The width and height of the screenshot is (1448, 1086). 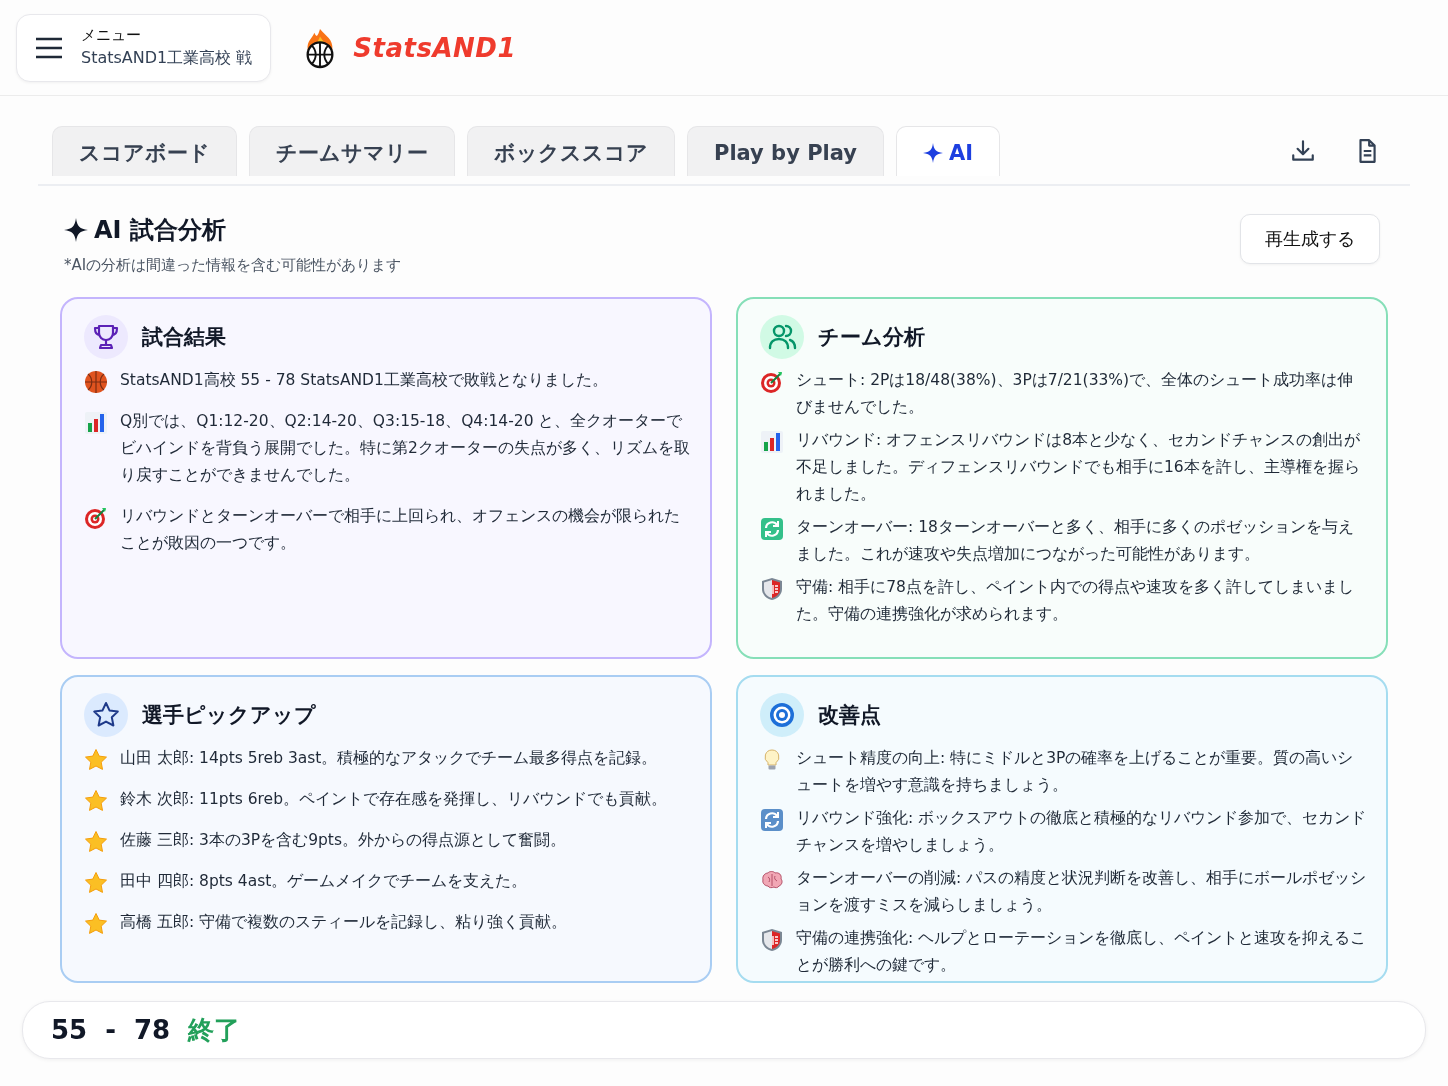 I want to click on analysis-text: 高橋 五郎: 守備で複数のスティールを記録し、粘り強く貢献。, so click(x=344, y=922).